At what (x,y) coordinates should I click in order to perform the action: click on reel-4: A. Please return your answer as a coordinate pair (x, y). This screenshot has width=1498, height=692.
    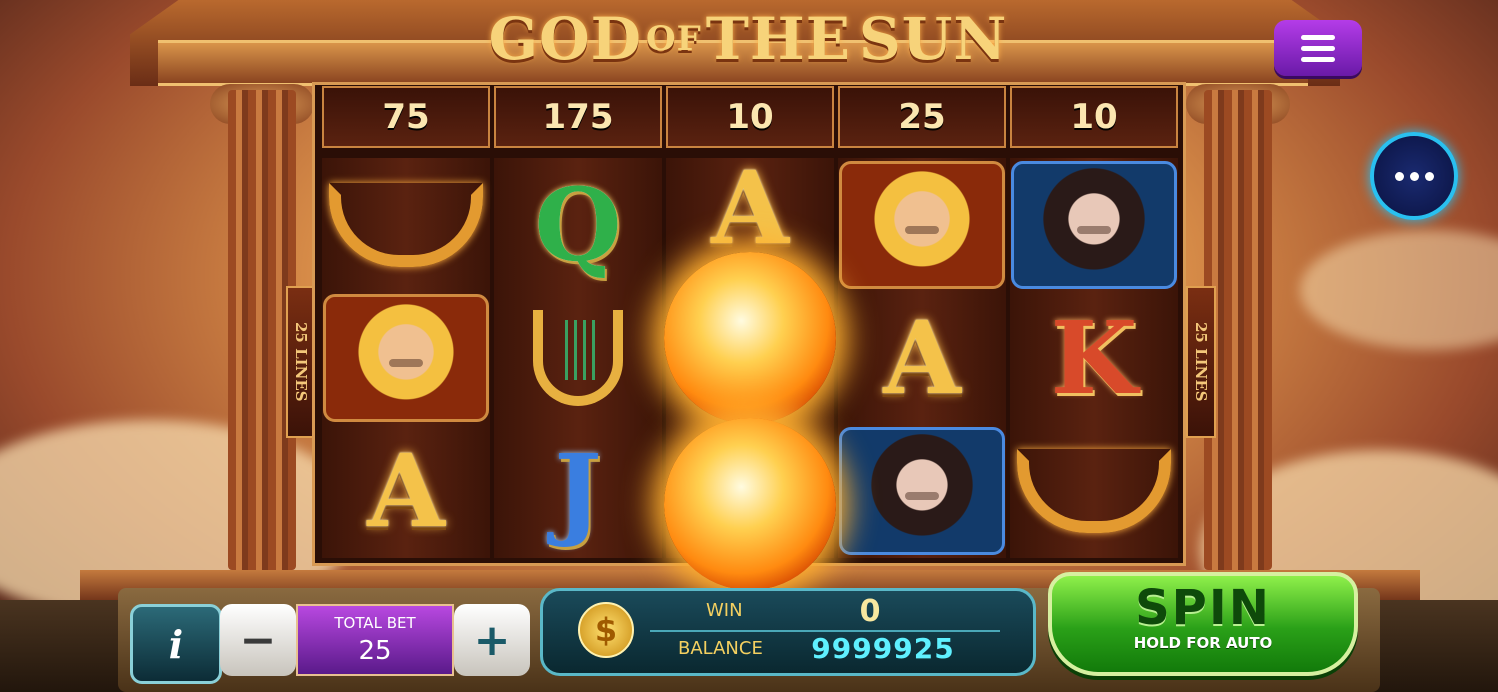
    Looking at the image, I should click on (922, 358).